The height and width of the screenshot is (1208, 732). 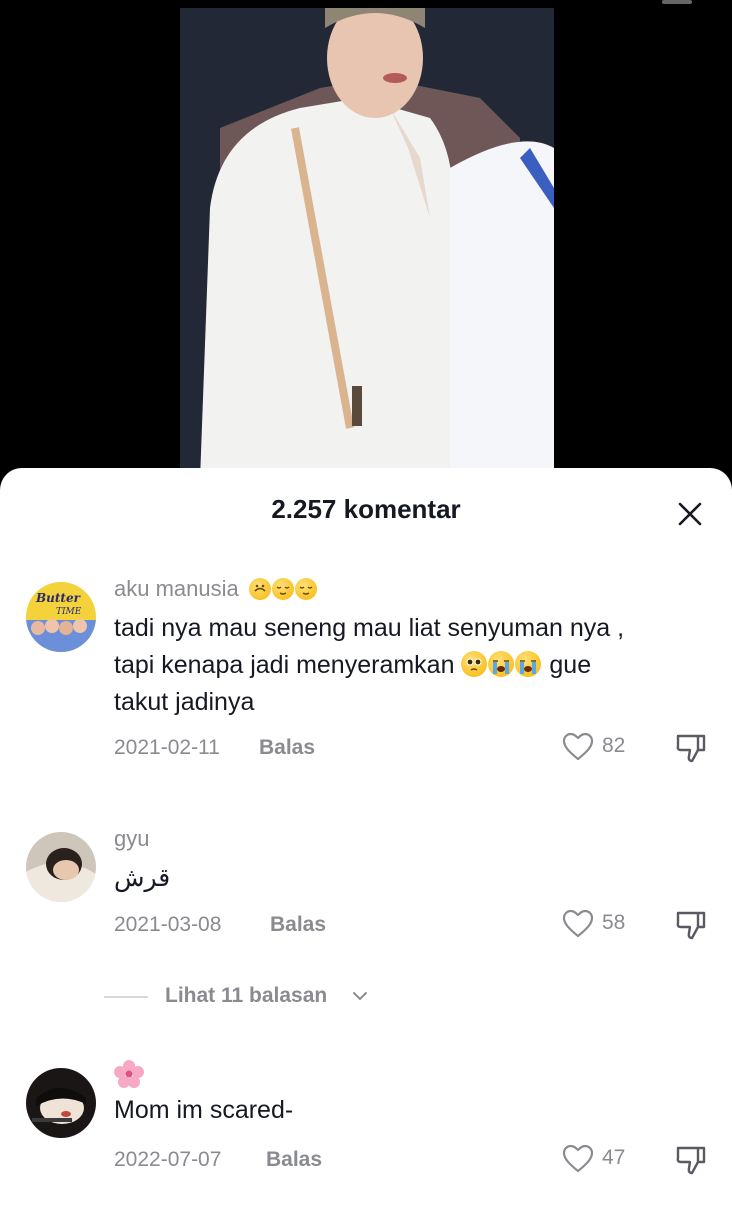 I want to click on like-count: 82, so click(x=614, y=745).